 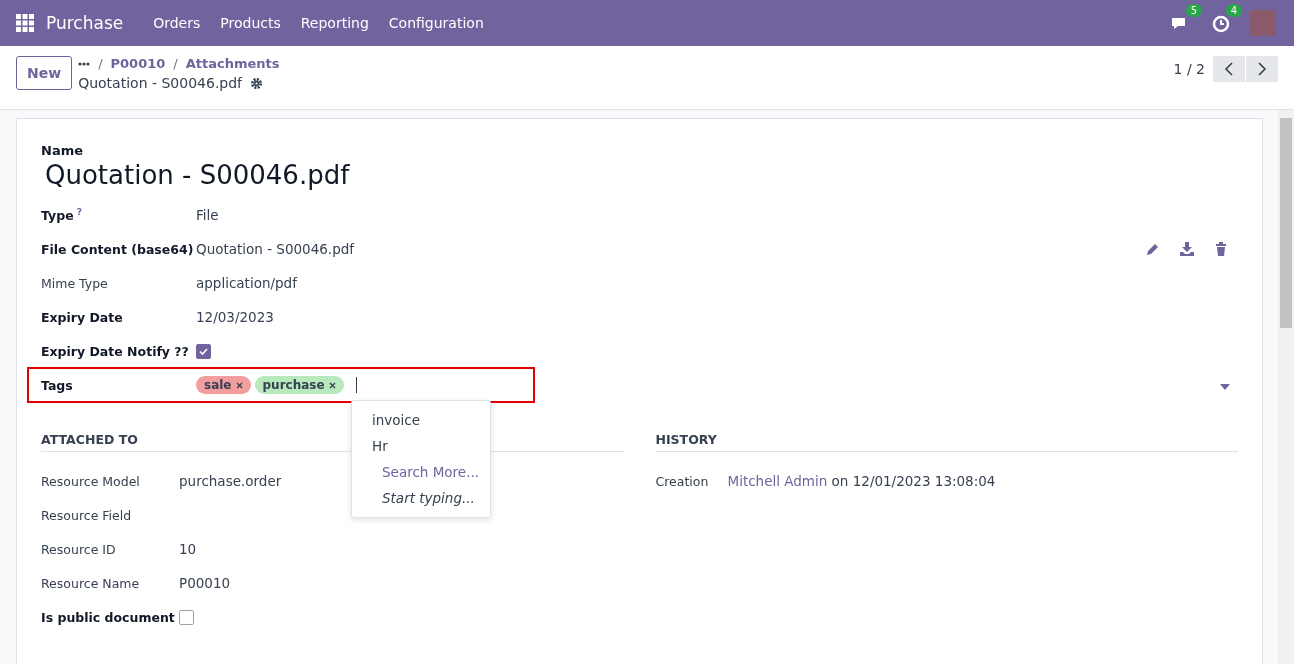 What do you see at coordinates (421, 446) in the screenshot?
I see `dropdown-item: Hr` at bounding box center [421, 446].